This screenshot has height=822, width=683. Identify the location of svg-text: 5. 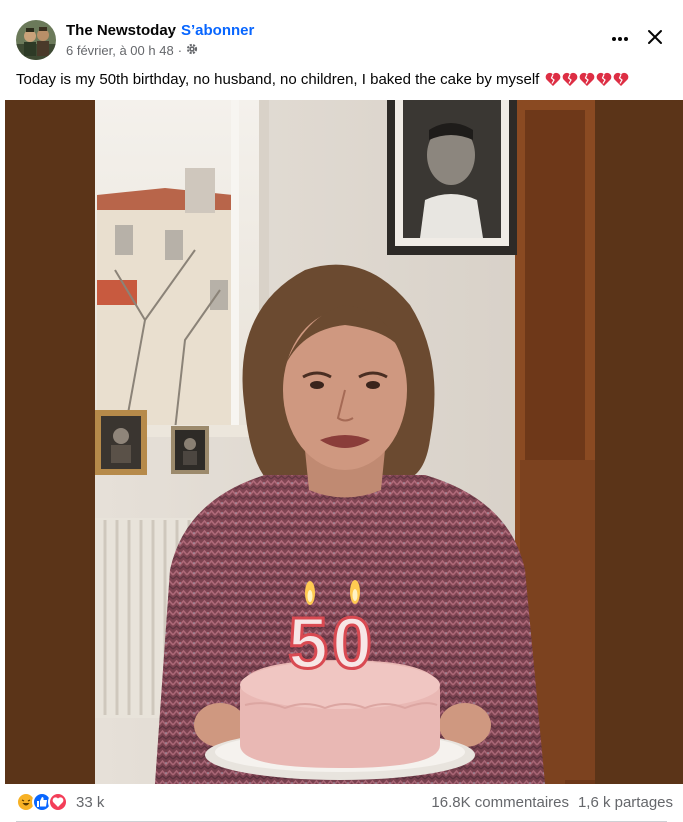
(308, 644).